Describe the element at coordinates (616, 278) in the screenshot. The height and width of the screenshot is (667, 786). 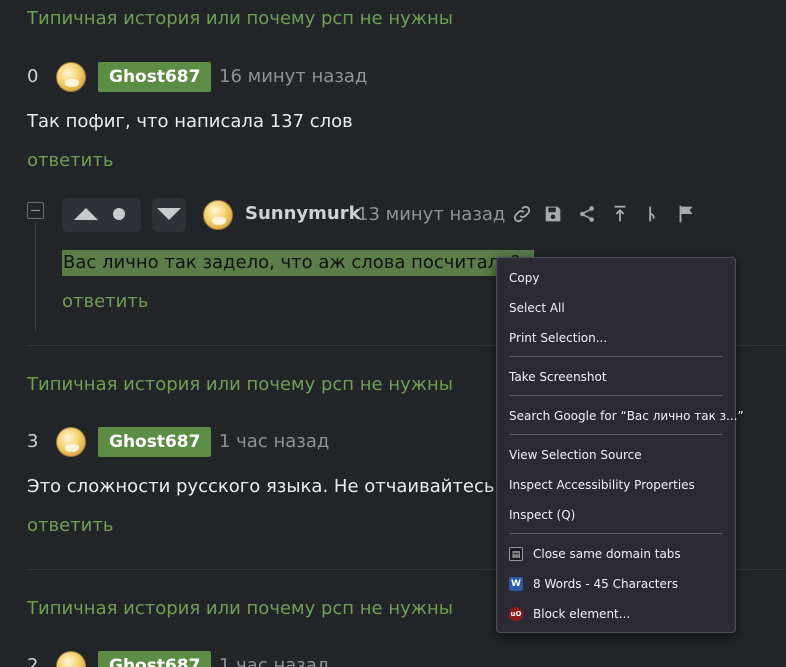
I see `menu-item-copy: Copy` at that location.